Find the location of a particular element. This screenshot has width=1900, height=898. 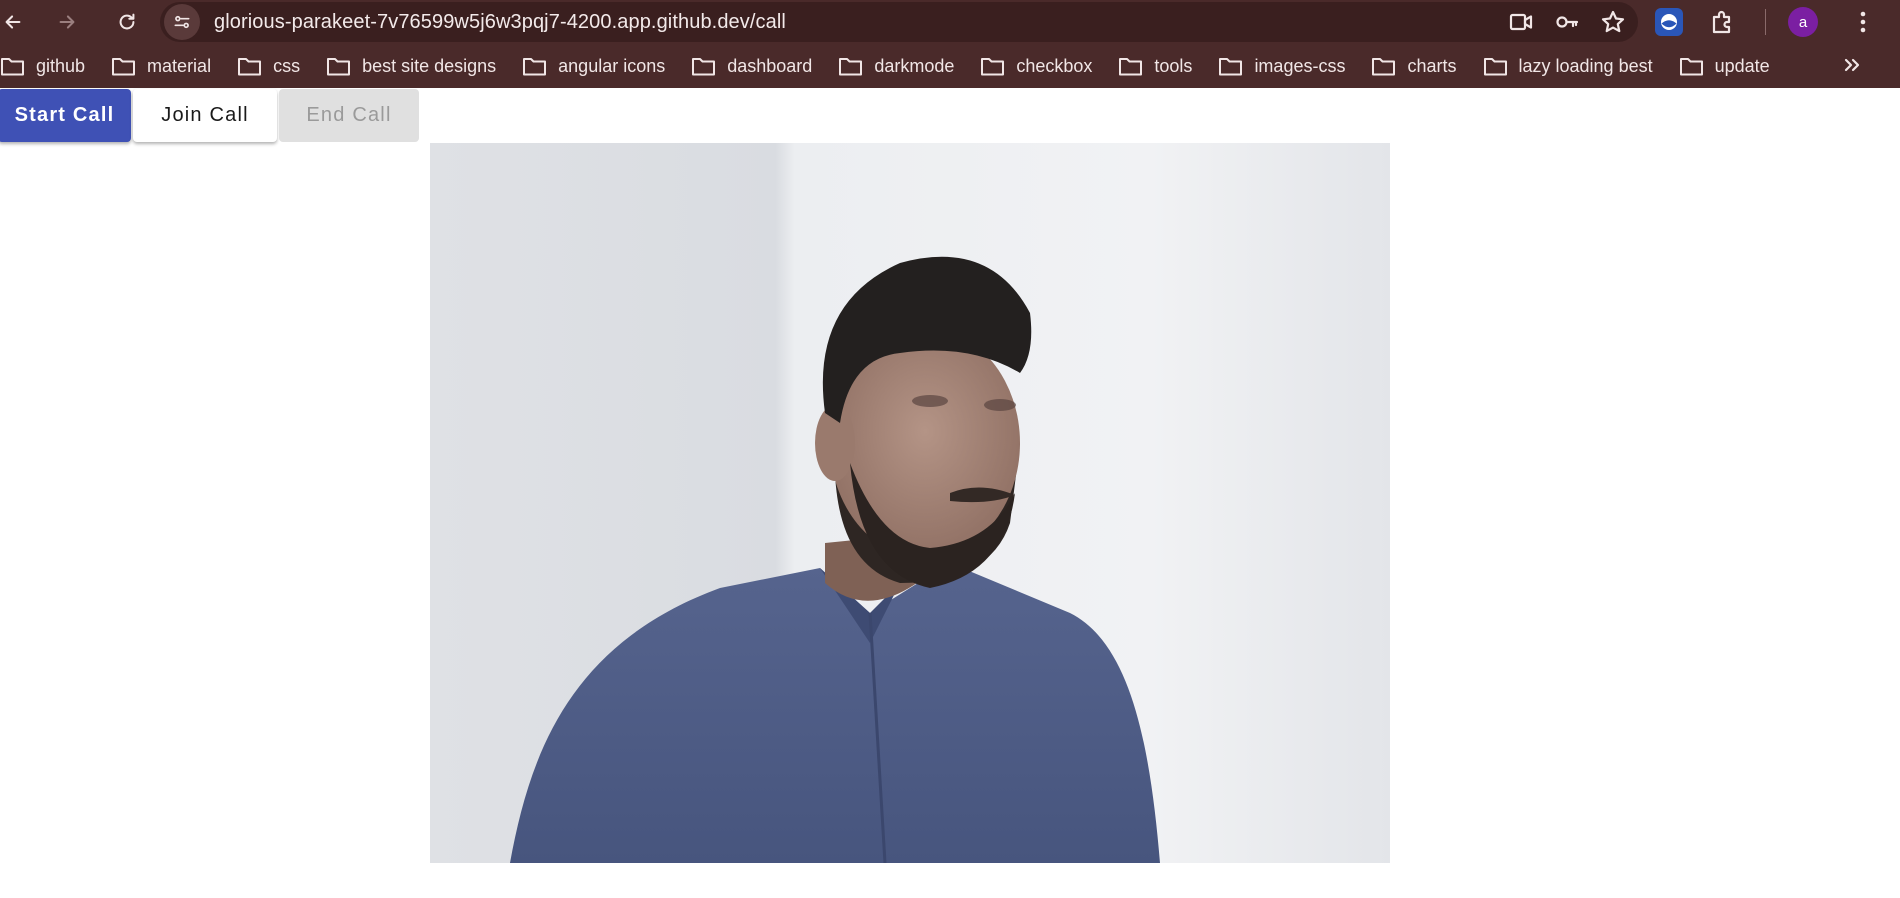

toolbar-right: a is located at coordinates (1764, 22).